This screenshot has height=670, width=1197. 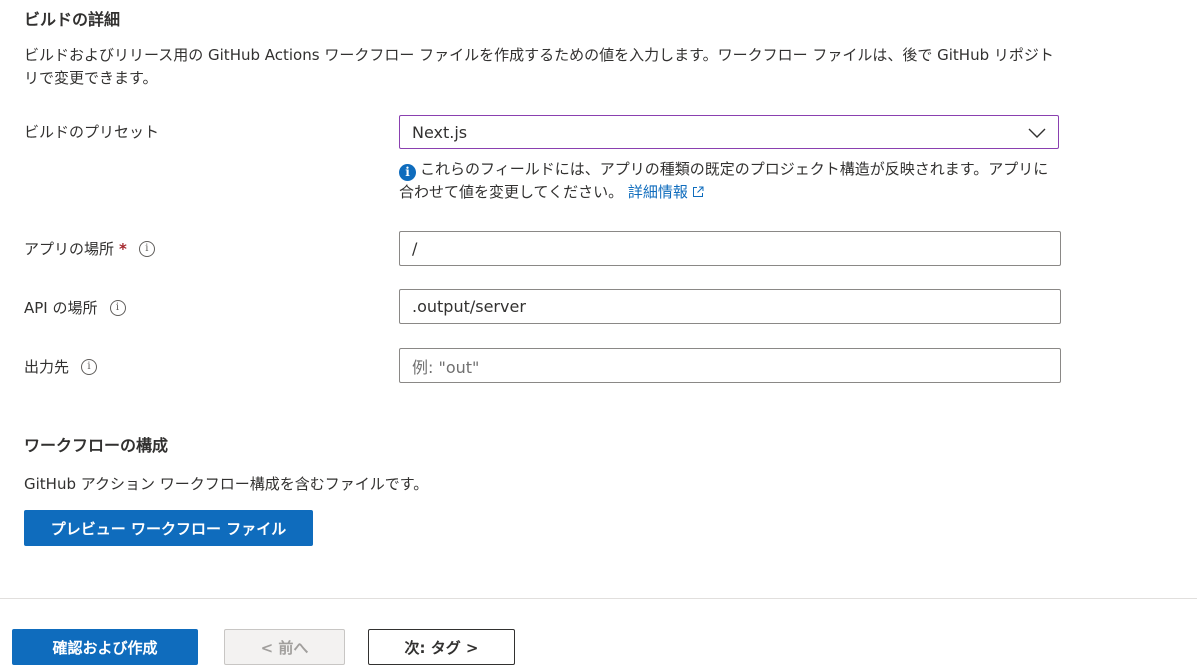 I want to click on app-location-label: アプリの場所 * i, so click(x=89, y=248).